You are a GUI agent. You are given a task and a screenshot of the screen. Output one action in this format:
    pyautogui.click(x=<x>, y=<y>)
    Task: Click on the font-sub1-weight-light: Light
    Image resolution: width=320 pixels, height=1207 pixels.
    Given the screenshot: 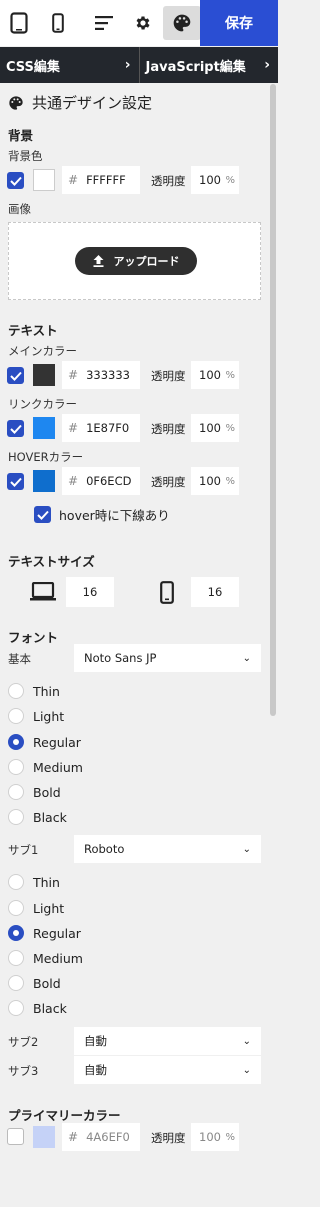 What is the action you would take?
    pyautogui.click(x=36, y=908)
    